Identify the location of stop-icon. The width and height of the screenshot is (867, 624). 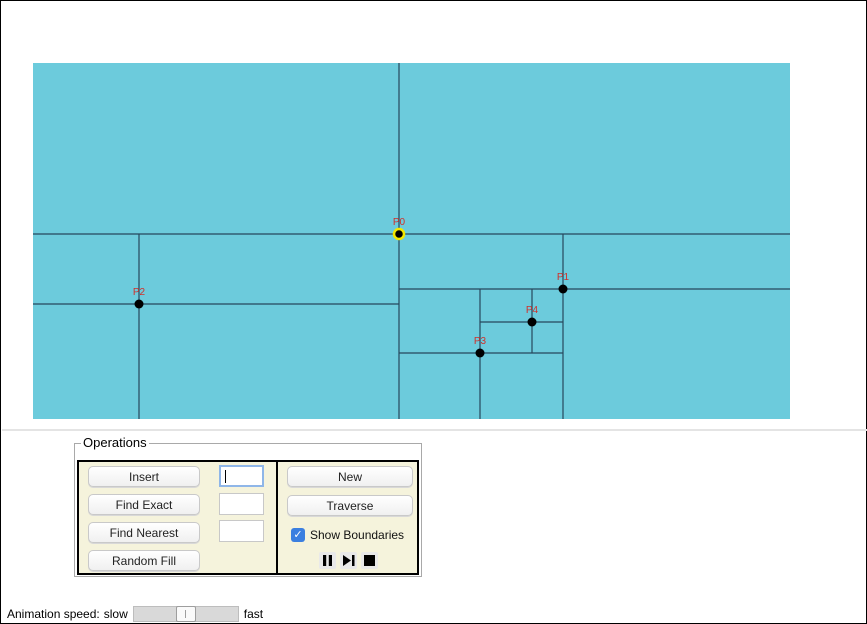
(369, 560).